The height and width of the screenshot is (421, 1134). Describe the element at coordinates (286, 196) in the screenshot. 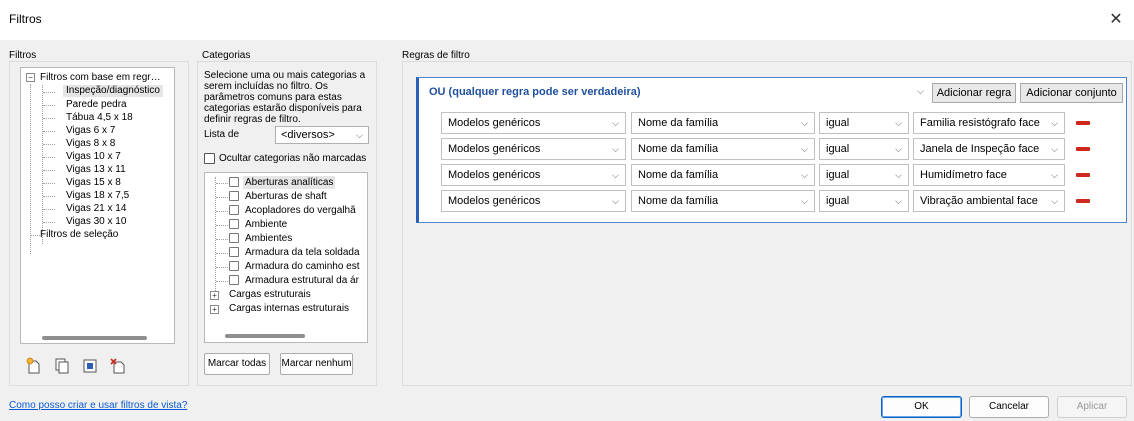

I see `category-item: Aberturas de shaft` at that location.